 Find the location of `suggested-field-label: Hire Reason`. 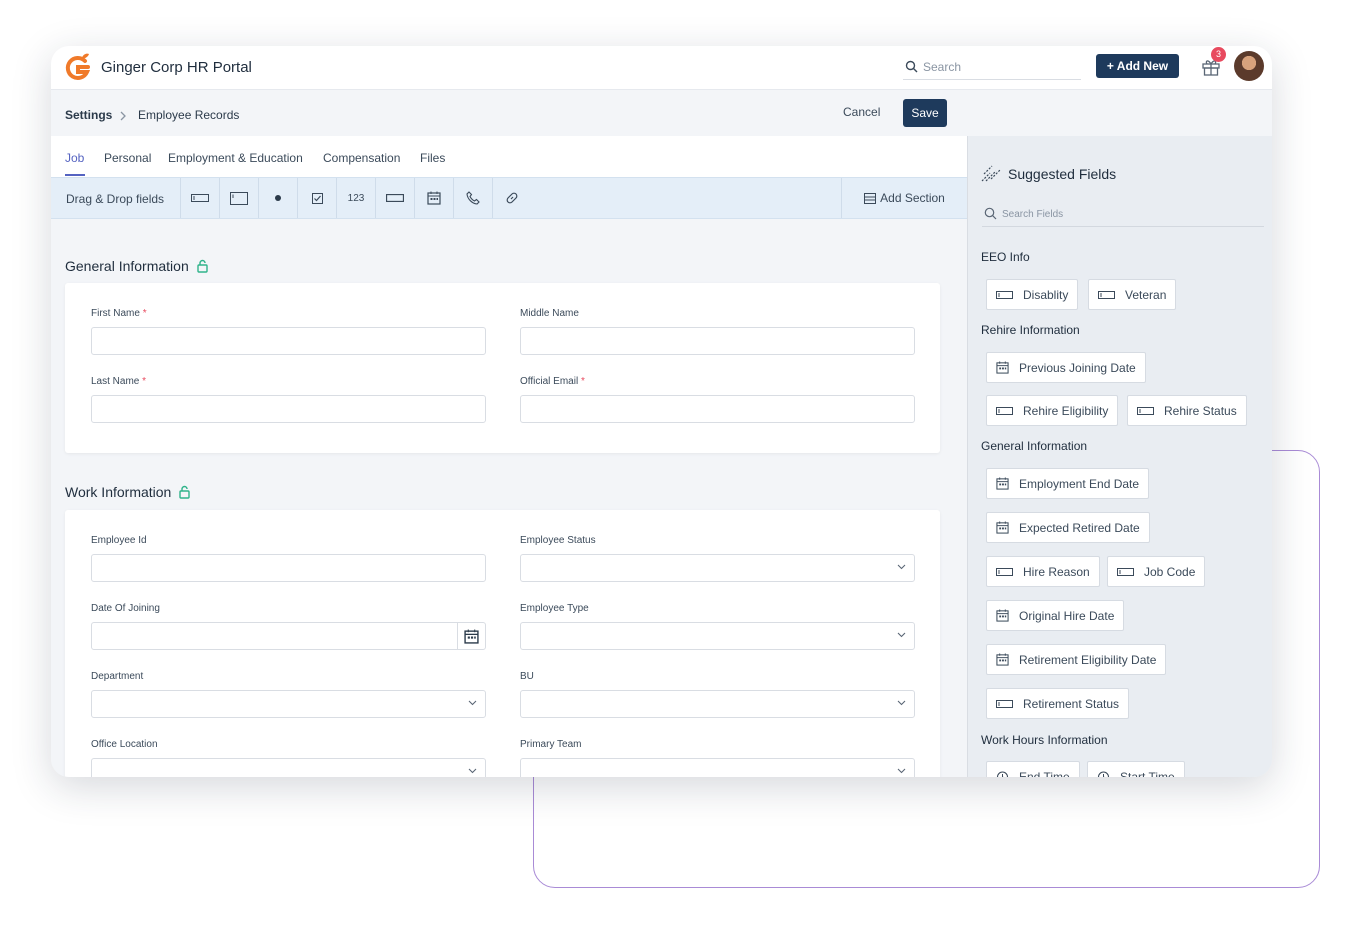

suggested-field-label: Hire Reason is located at coordinates (1056, 571).